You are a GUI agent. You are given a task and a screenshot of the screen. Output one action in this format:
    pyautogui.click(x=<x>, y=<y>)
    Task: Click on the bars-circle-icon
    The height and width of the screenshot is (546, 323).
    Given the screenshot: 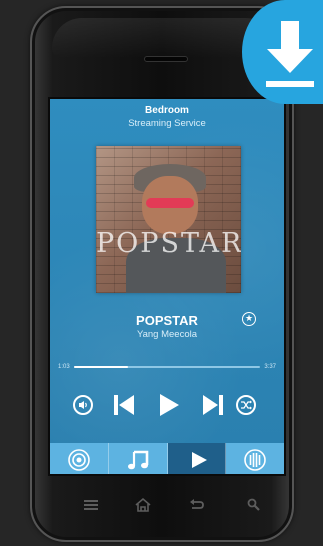 What is the action you would take?
    pyautogui.click(x=255, y=460)
    